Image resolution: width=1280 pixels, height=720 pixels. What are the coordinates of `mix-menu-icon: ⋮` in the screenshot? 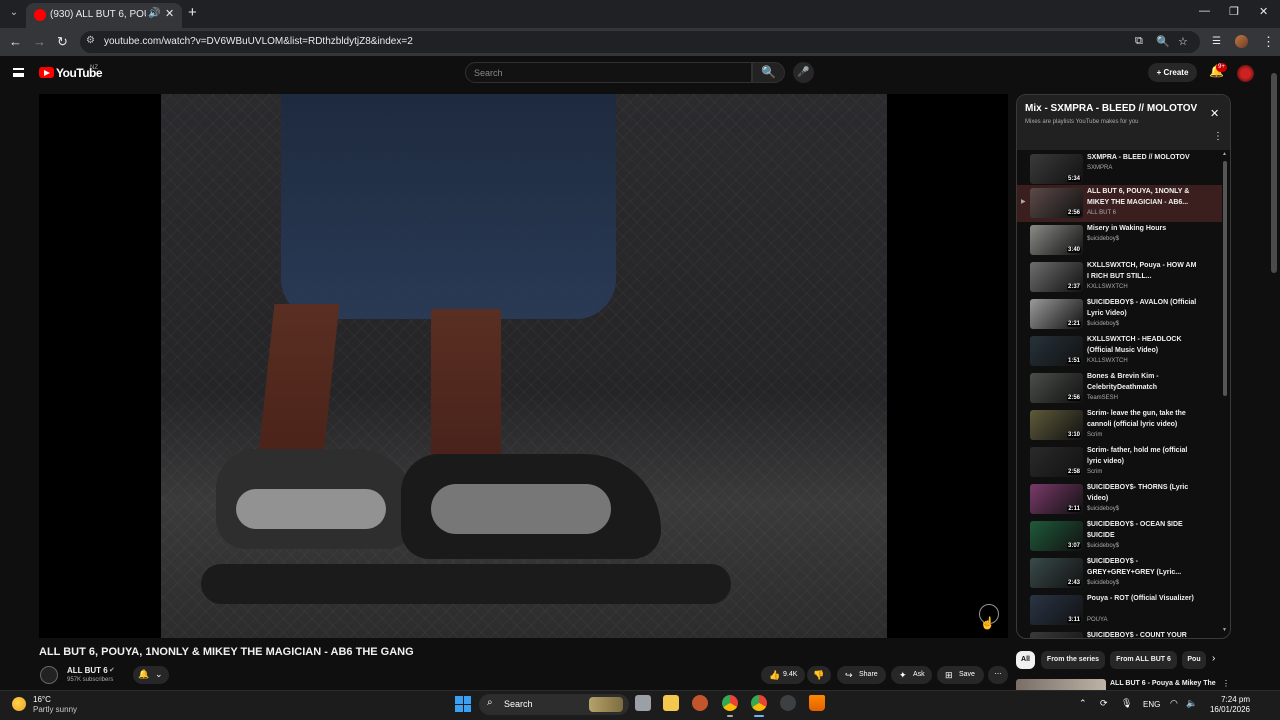 It's located at (1218, 136).